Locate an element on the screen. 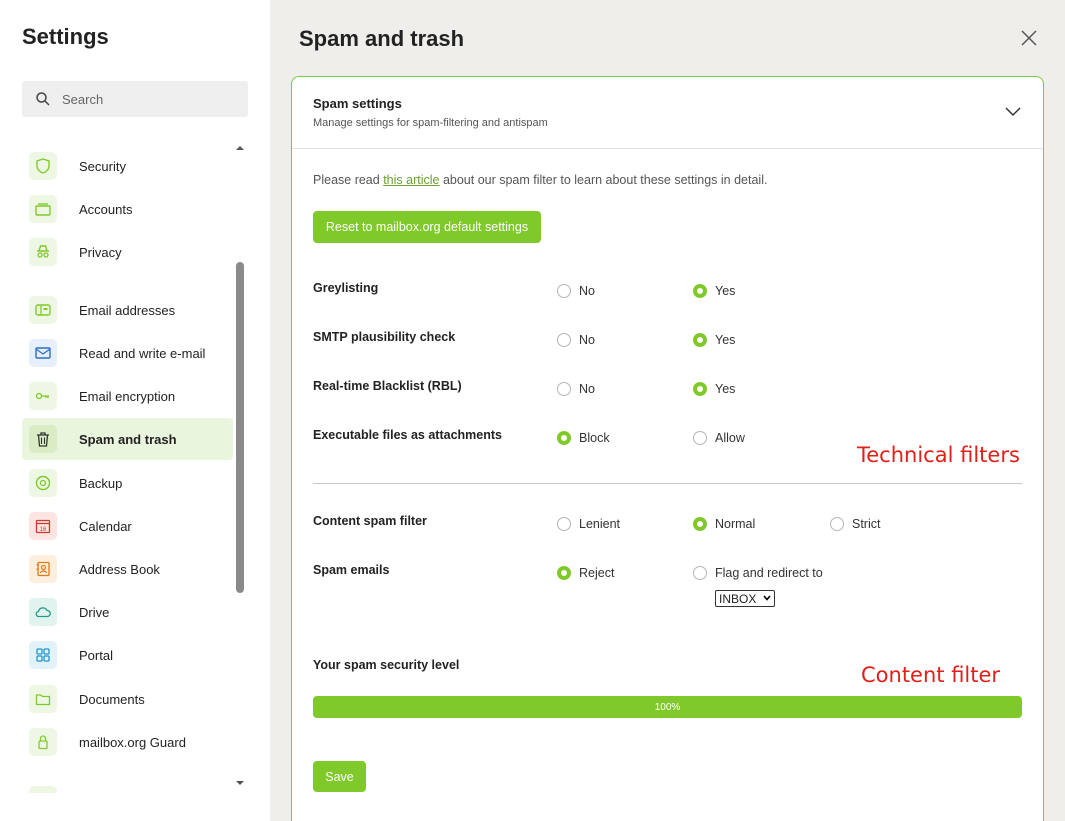 The height and width of the screenshot is (821, 1065). sidebar-item-address-book: Address Book is located at coordinates (127, 569).